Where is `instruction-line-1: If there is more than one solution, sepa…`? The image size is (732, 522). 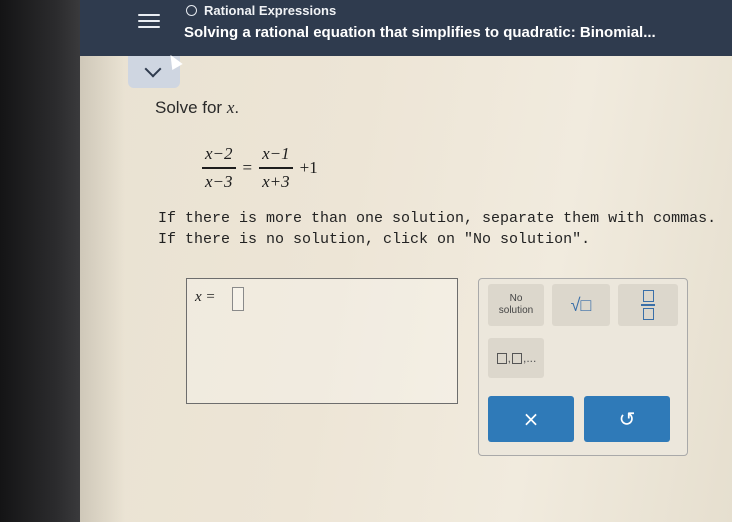
instruction-line-1: If there is more than one solution, sepa… is located at coordinates (437, 218).